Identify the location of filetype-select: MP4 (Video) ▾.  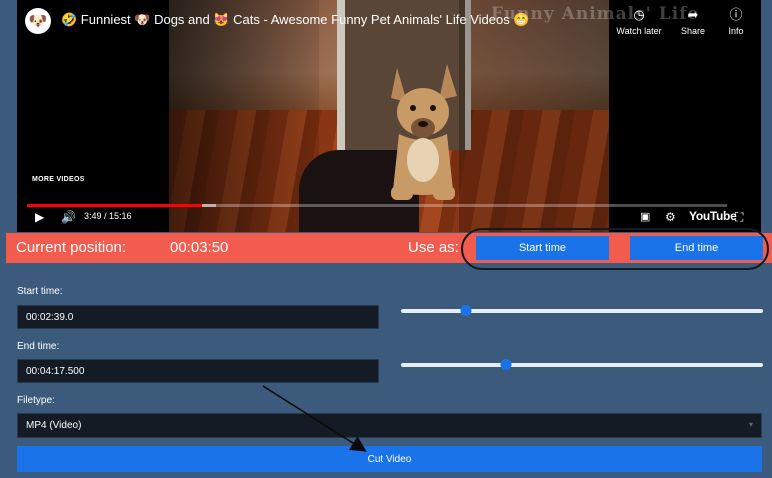
(389, 425).